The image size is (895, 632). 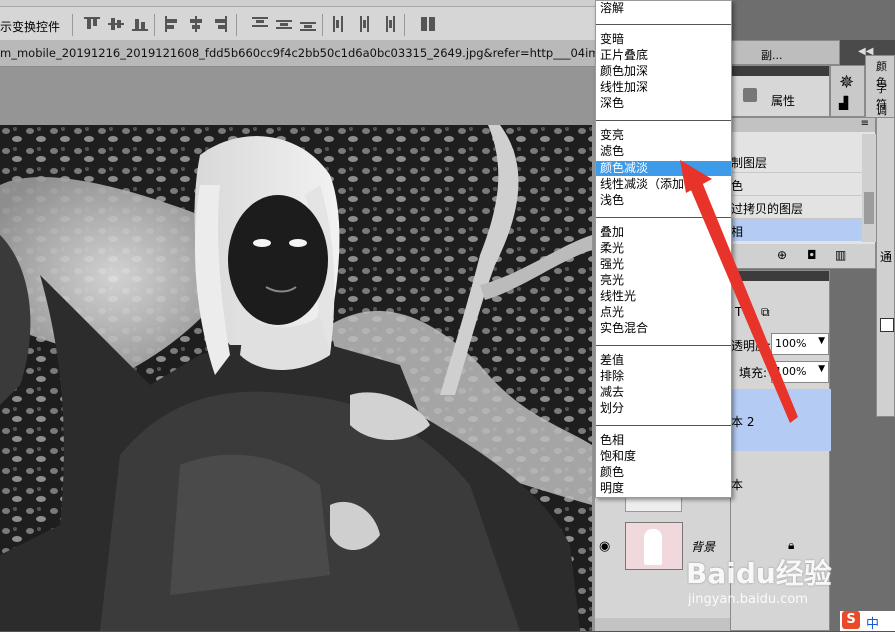 What do you see at coordinates (748, 599) in the screenshot?
I see `watermark-url: jingyan.baidu.com` at bounding box center [748, 599].